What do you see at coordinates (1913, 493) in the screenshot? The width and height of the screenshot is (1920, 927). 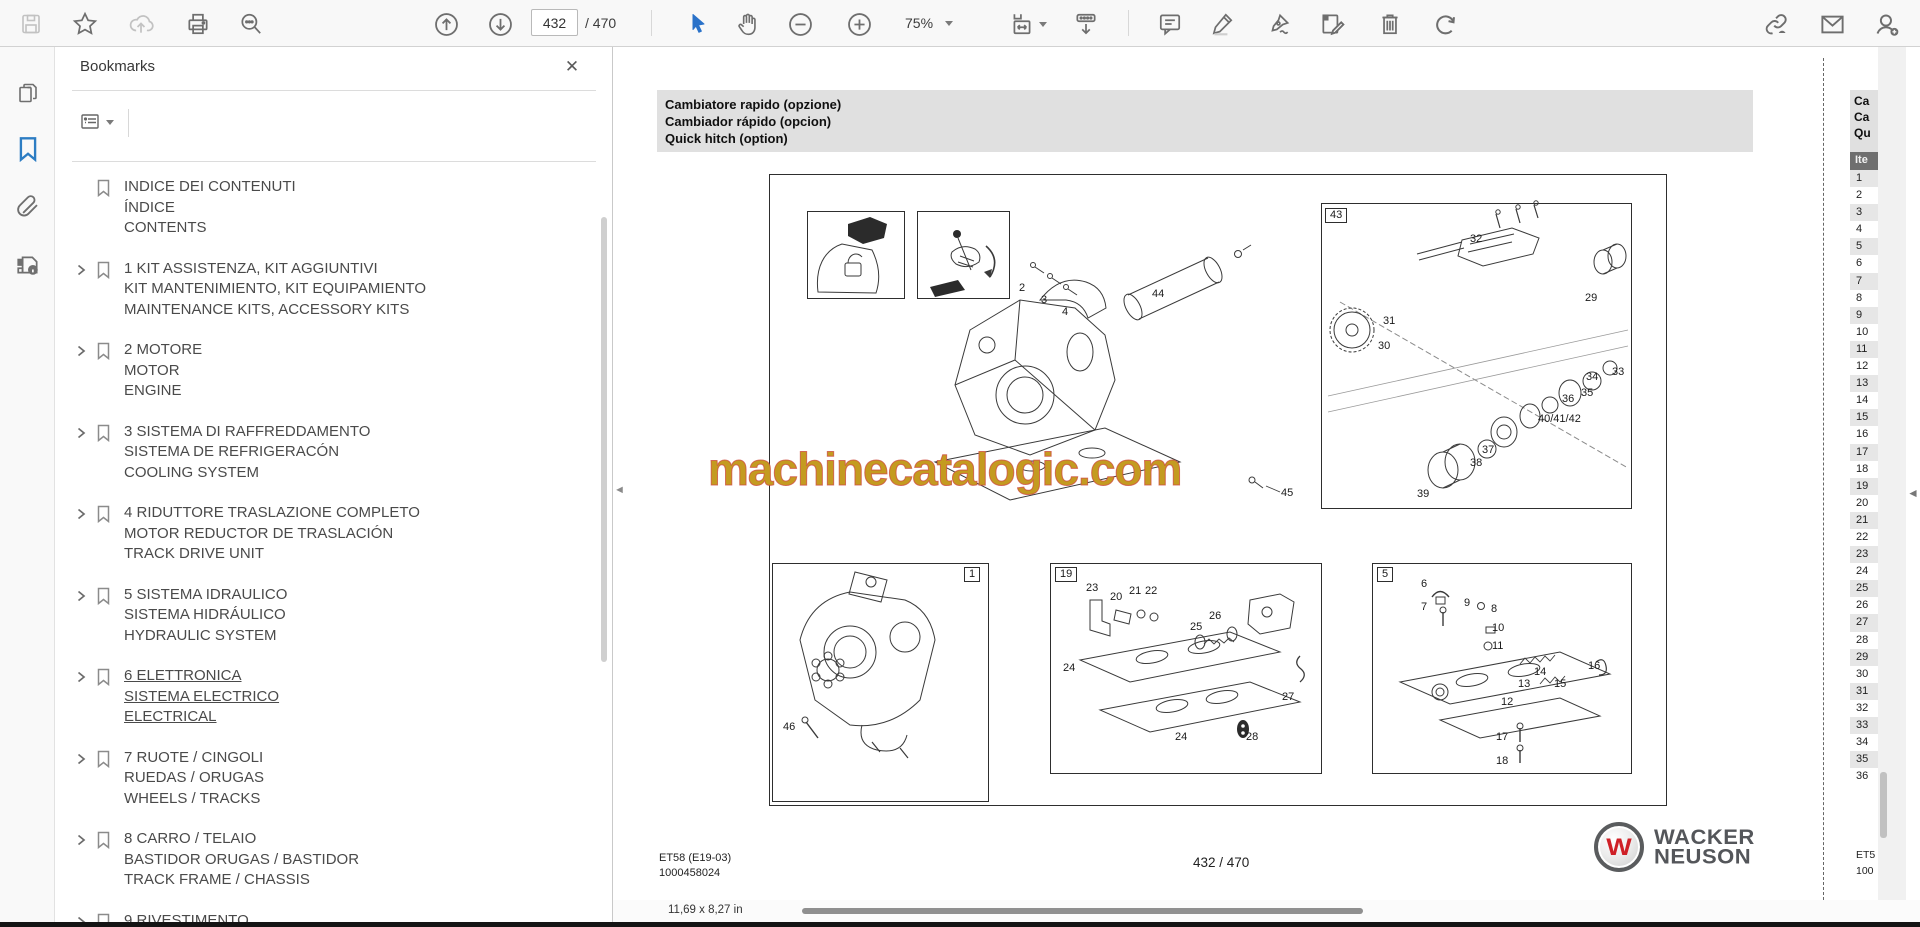 I see `collapse-tools-handle: ◄` at bounding box center [1913, 493].